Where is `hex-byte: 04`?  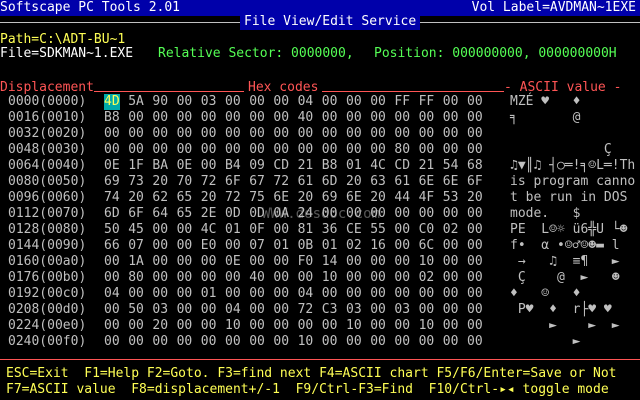 hex-byte: 04 is located at coordinates (306, 294).